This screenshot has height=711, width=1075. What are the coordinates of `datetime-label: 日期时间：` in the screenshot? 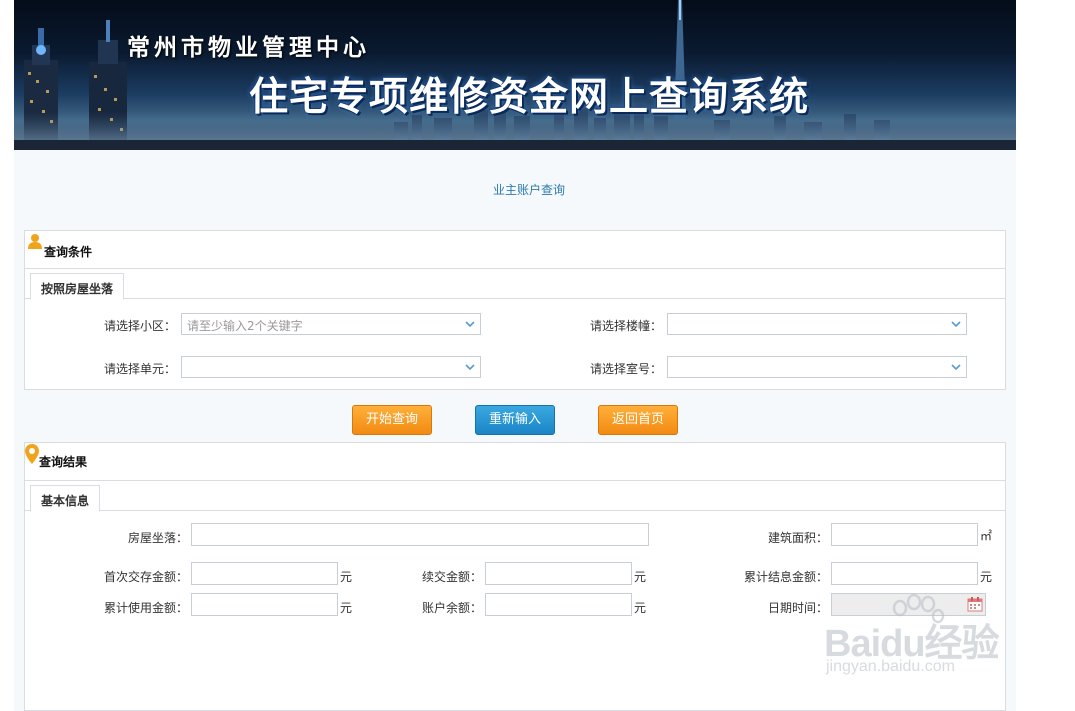 It's located at (798, 608).